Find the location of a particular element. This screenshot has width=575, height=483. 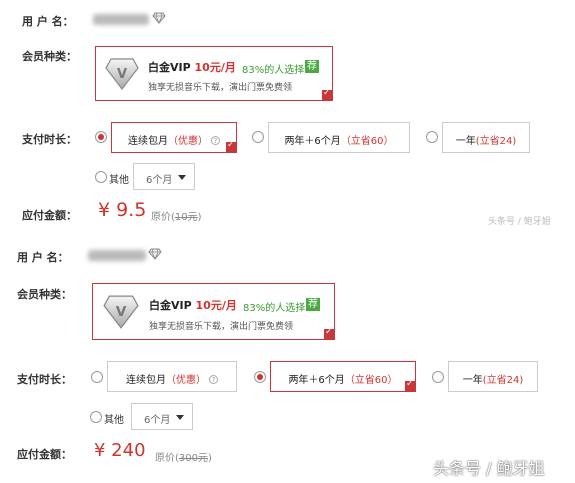

watermark-small: 头条号 / 鲍牙姐 is located at coordinates (519, 222).